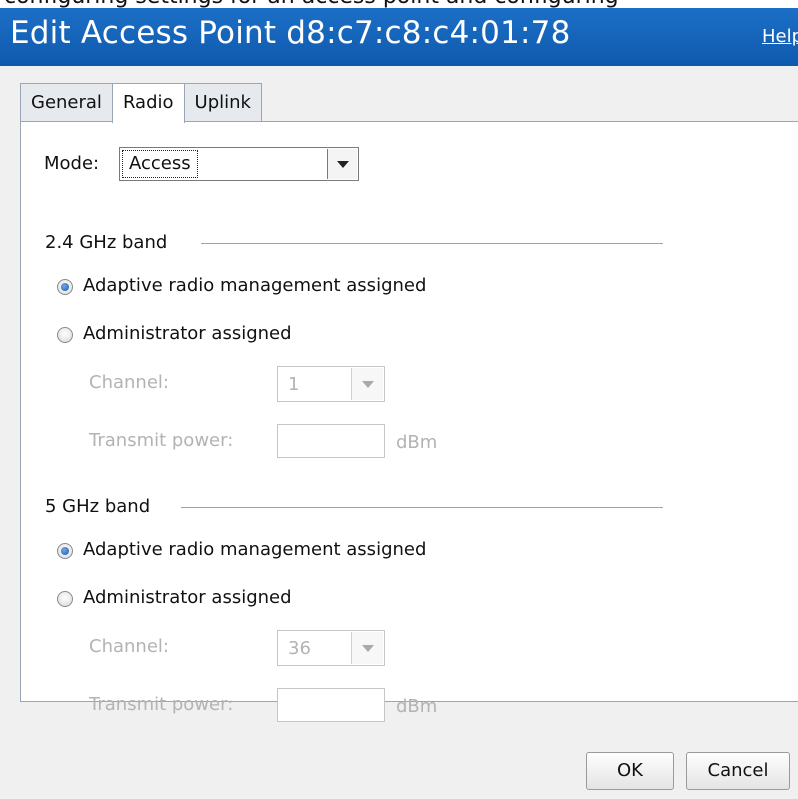  What do you see at coordinates (255, 549) in the screenshot?
I see `band-5ghz-adaptive-label: Adaptive radio management assigned` at bounding box center [255, 549].